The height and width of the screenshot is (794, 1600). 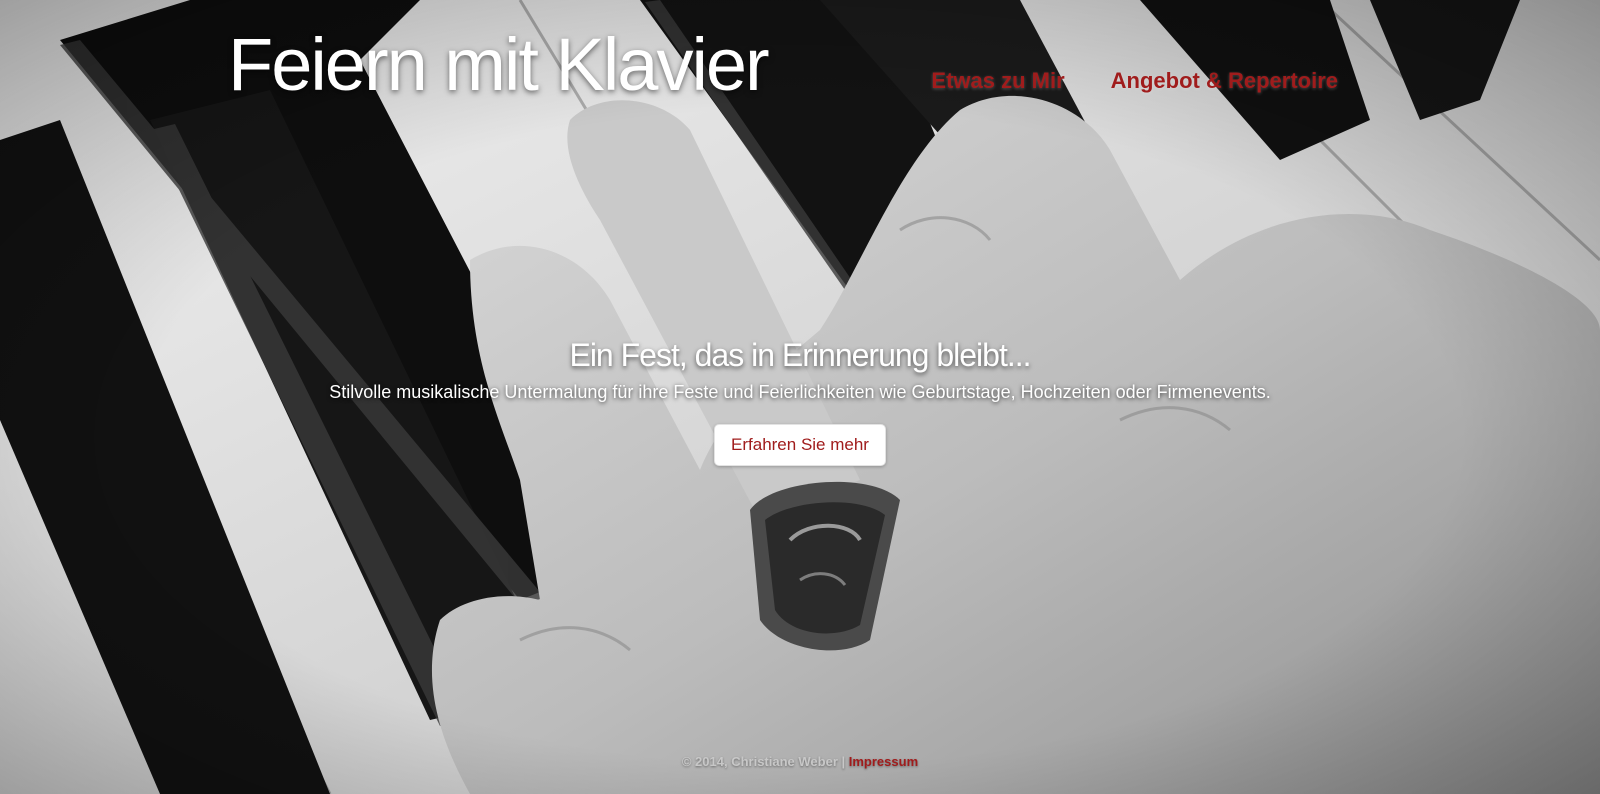 I want to click on impressum-link: Impressum, so click(x=883, y=761).